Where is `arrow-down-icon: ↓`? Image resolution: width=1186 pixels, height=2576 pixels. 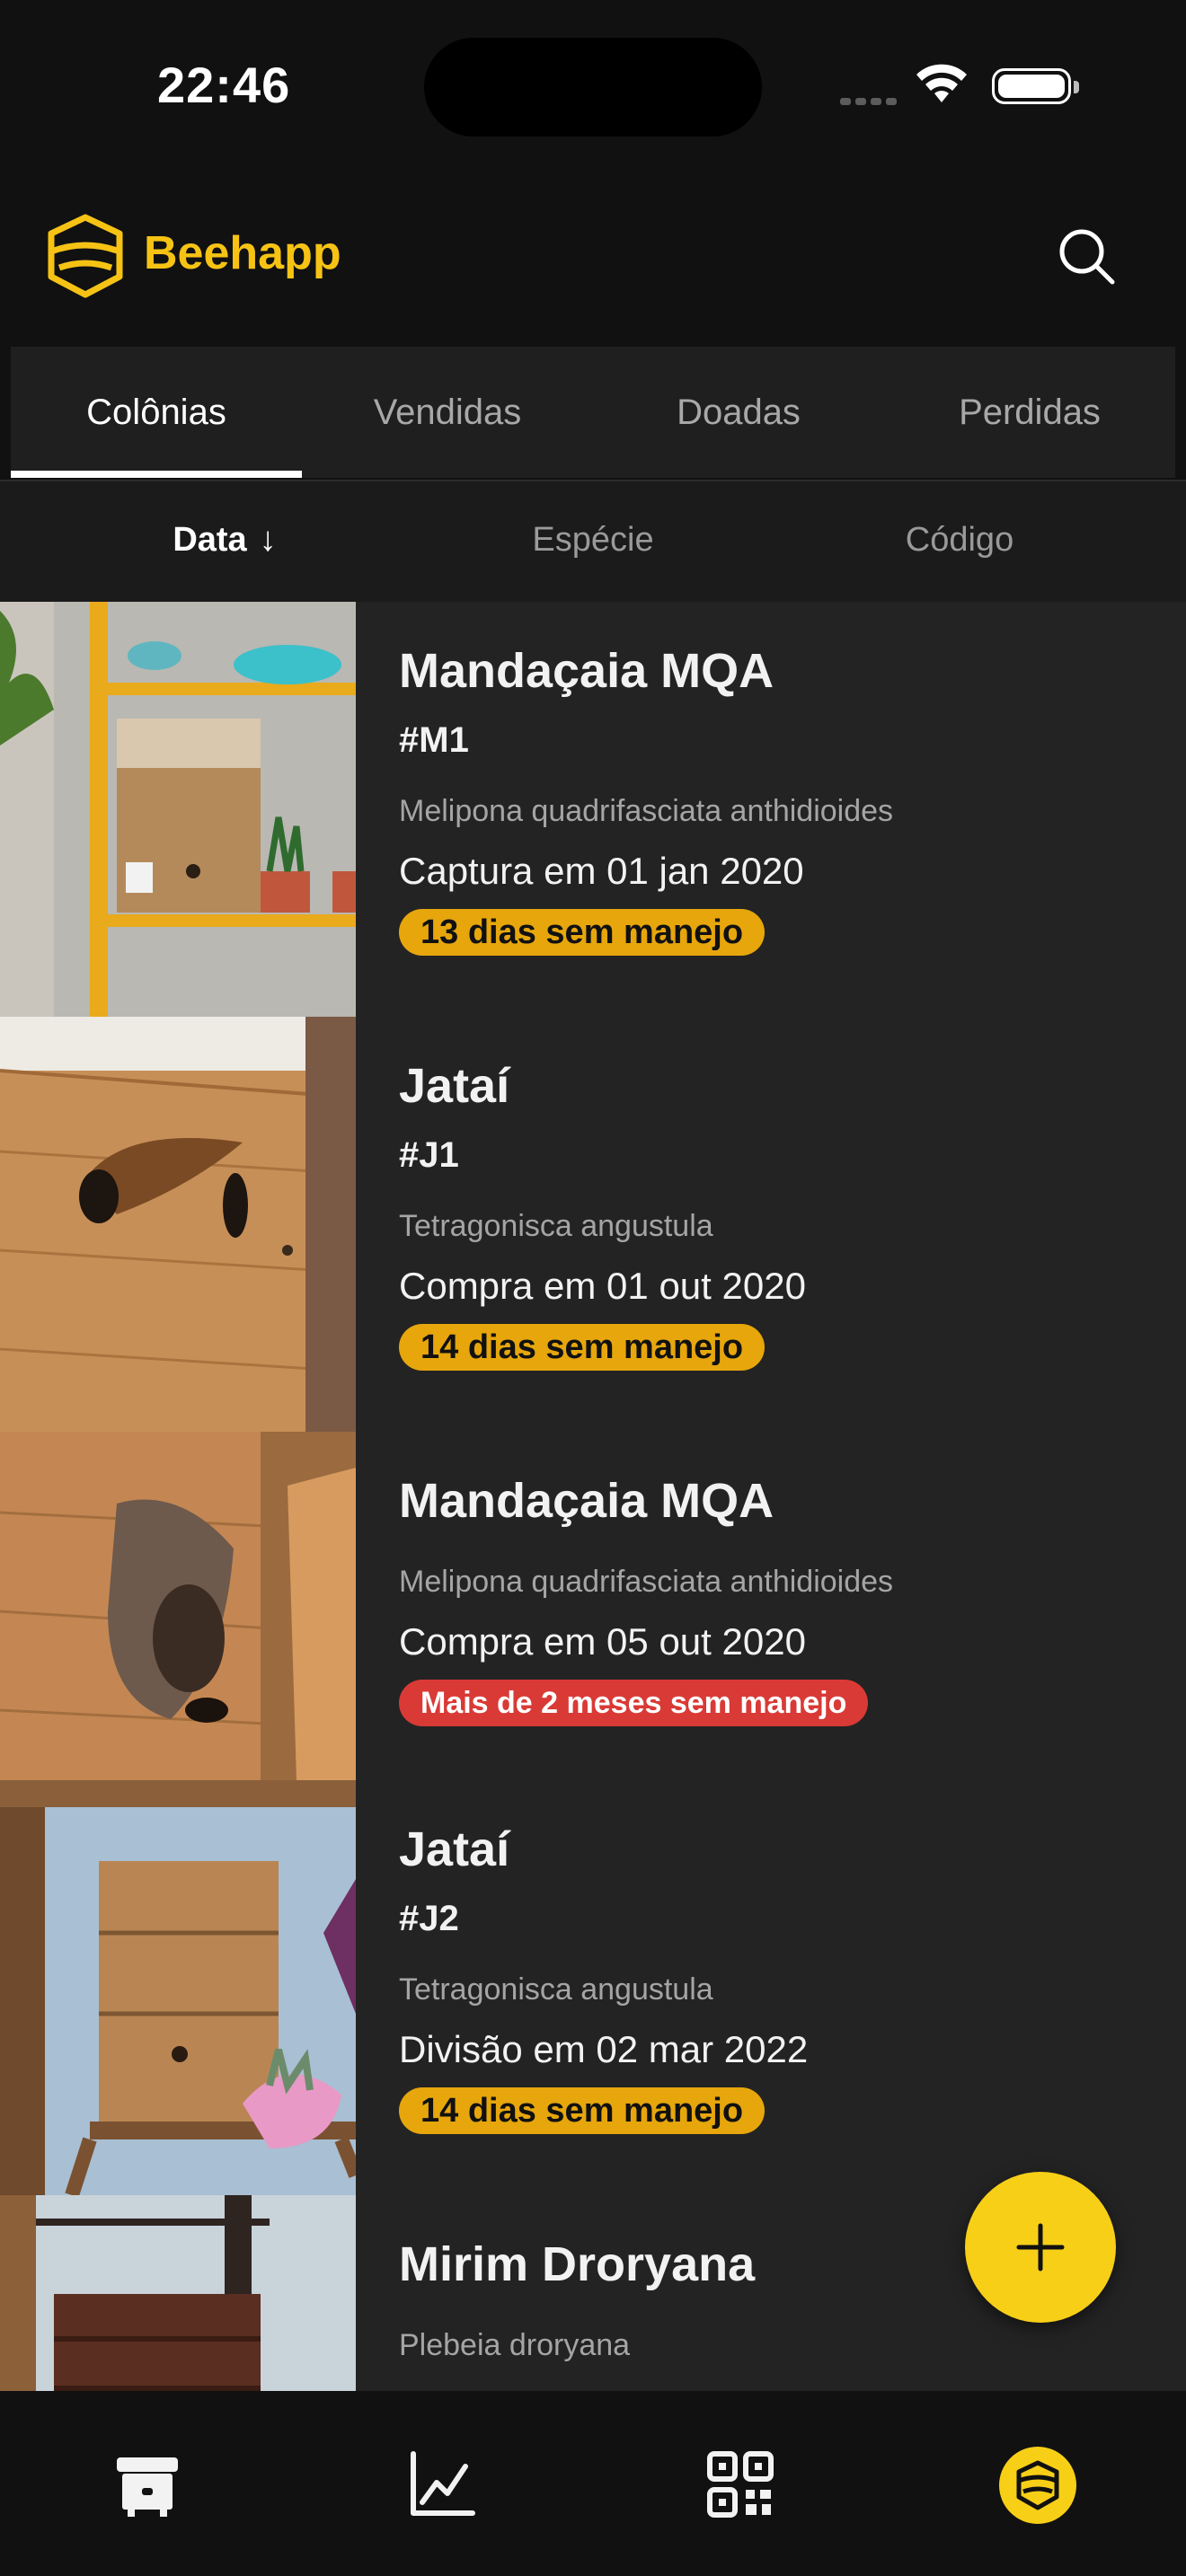
arrow-down-icon: ↓ is located at coordinates (268, 540).